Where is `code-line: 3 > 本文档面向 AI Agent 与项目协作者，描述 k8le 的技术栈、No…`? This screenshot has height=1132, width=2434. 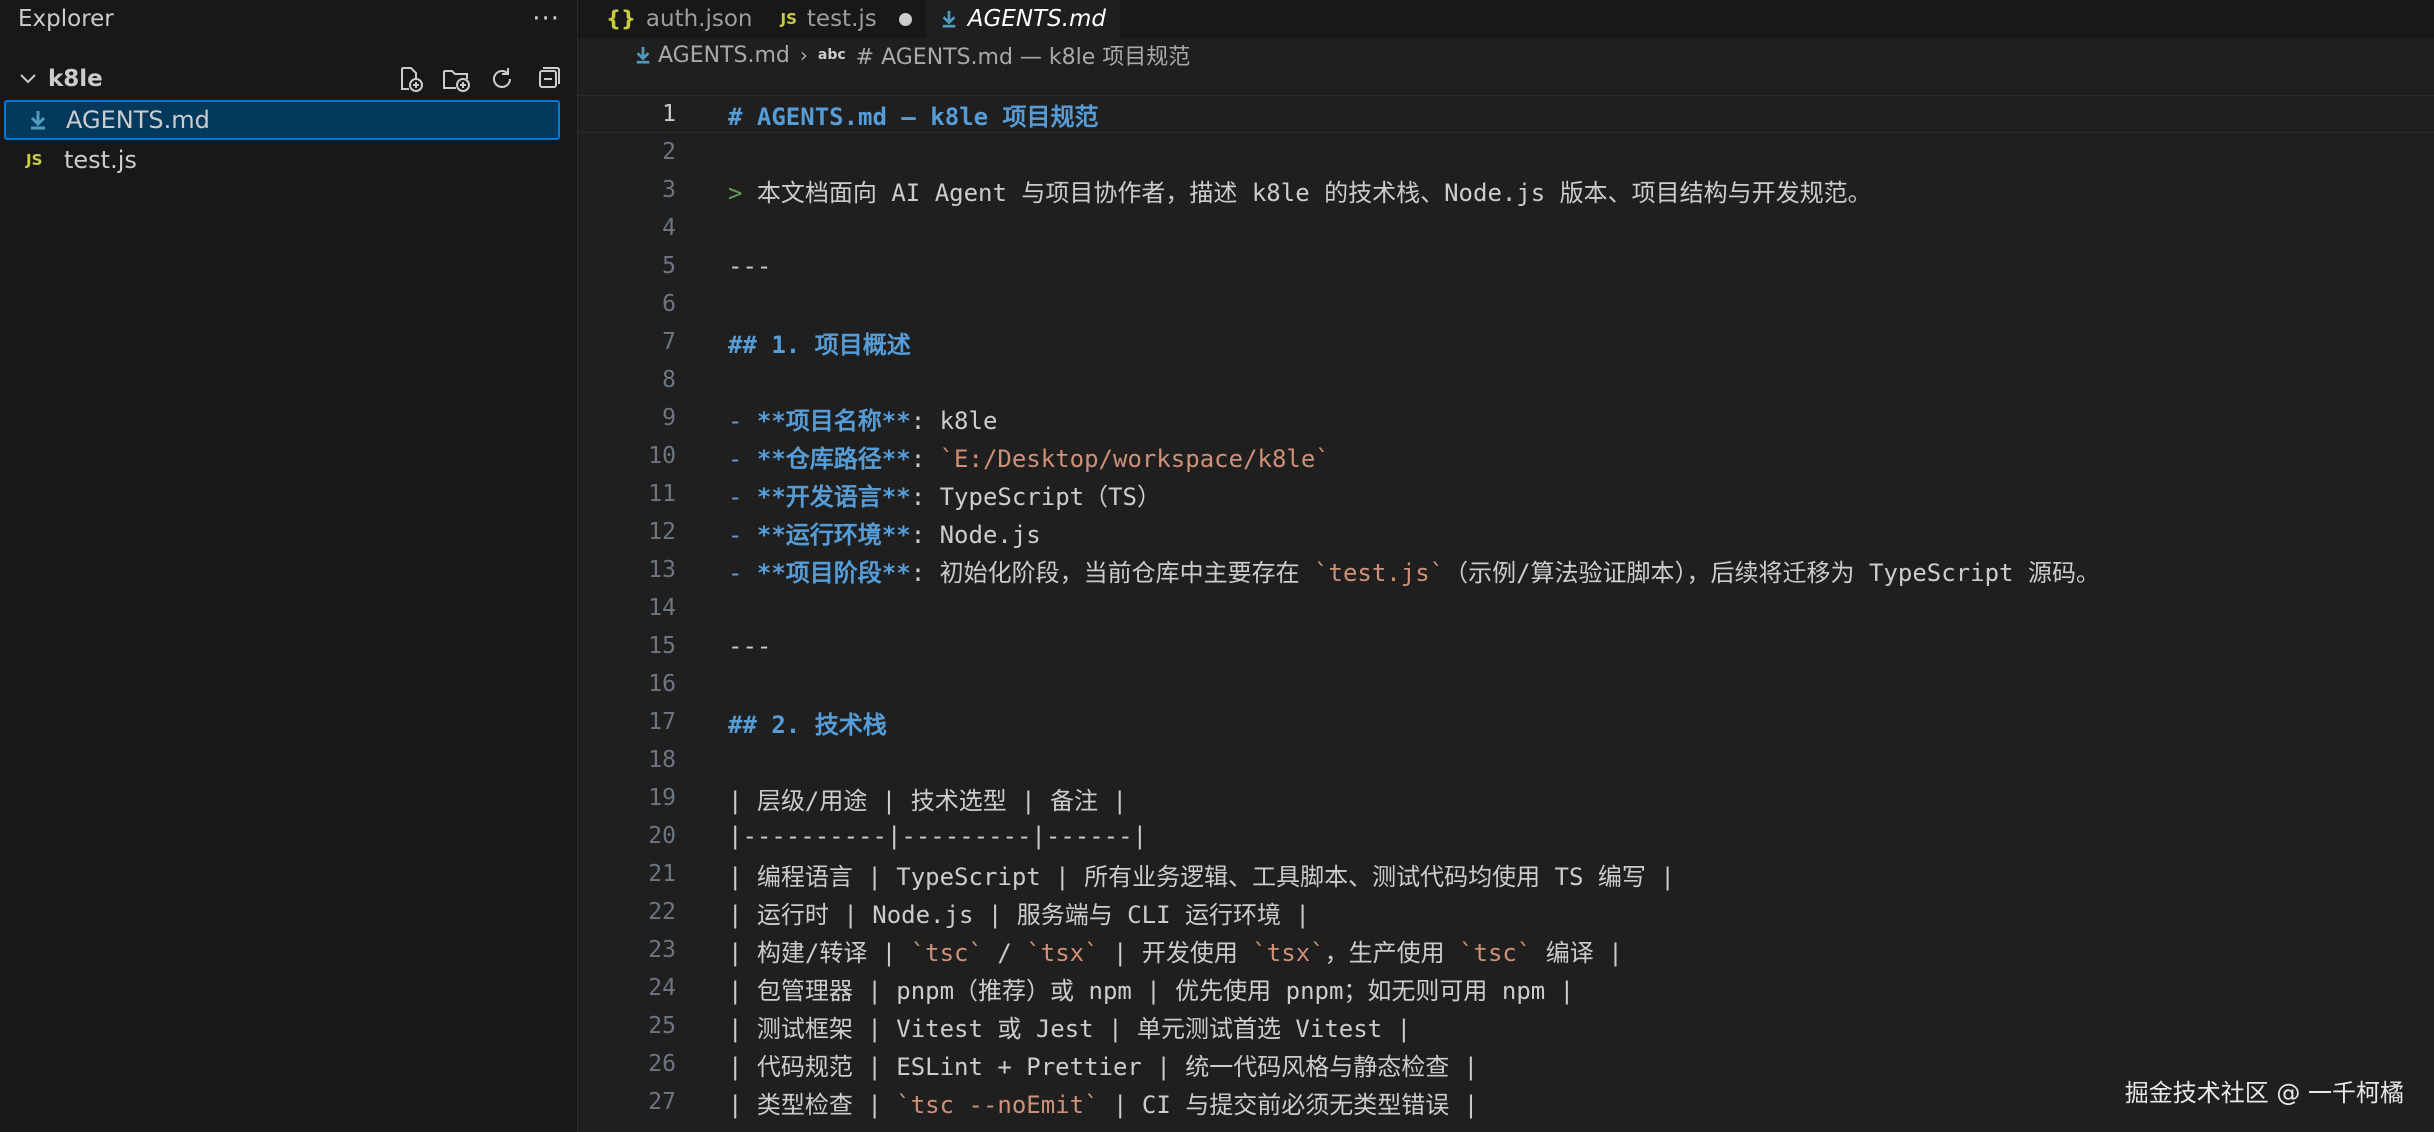 code-line: 3 > 本文档面向 AI Agent 与项目协作者，描述 k8le 的技术栈、No… is located at coordinates (1506, 190).